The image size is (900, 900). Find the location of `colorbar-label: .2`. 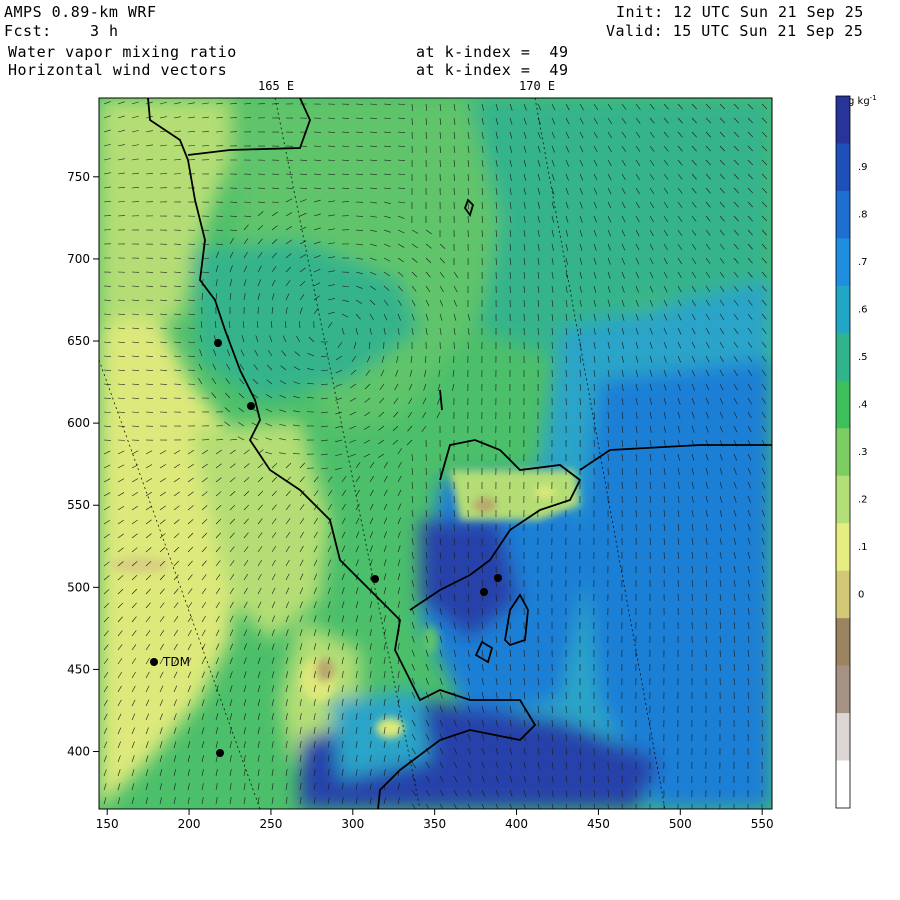

colorbar-label: .2 is located at coordinates (863, 499).